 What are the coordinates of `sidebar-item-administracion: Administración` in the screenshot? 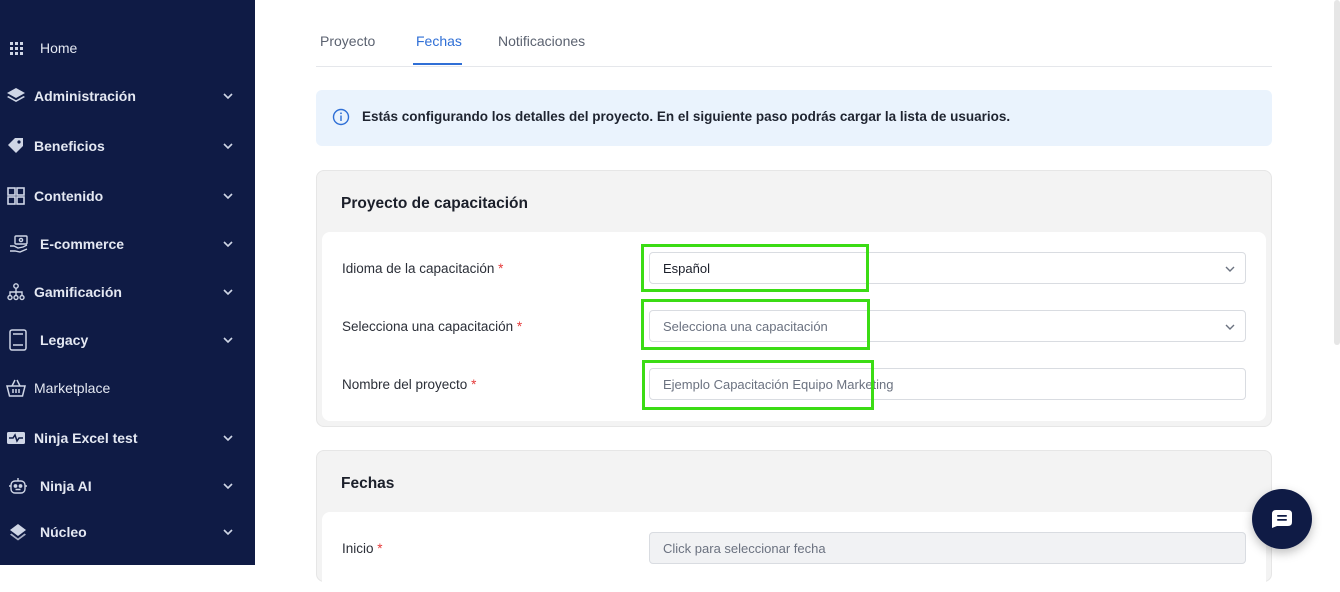 It's located at (127, 96).